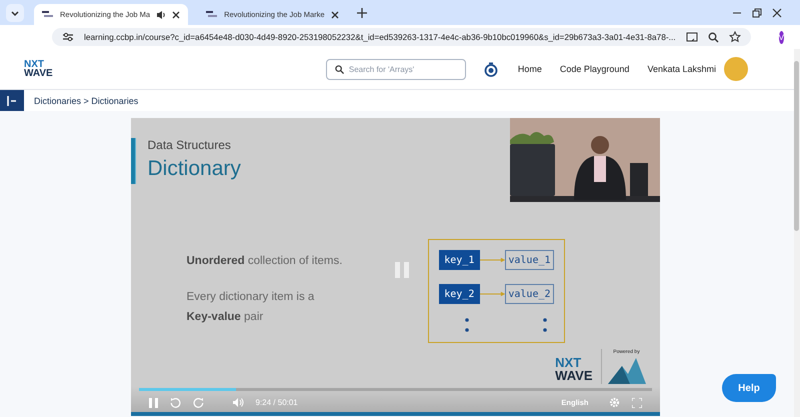 This screenshot has height=417, width=800. Describe the element at coordinates (459, 294) in the screenshot. I see `key-box: key_2` at that location.